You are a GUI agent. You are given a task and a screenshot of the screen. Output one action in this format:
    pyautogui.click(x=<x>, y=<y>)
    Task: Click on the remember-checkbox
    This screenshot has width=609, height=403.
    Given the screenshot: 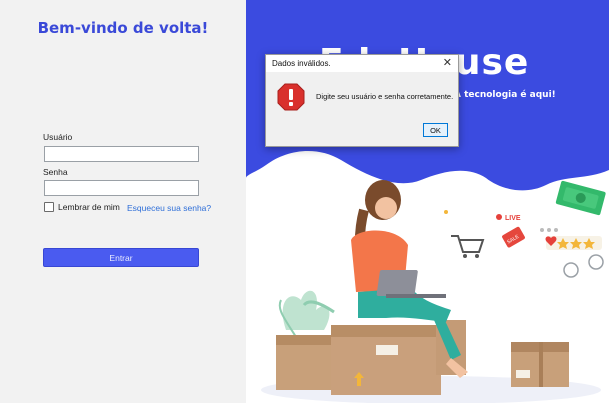 What is the action you would take?
    pyautogui.click(x=49, y=207)
    